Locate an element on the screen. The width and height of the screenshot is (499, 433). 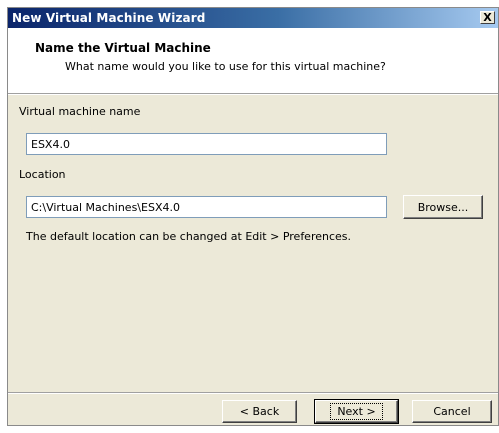
cancel-button: Cancel is located at coordinates (452, 411).